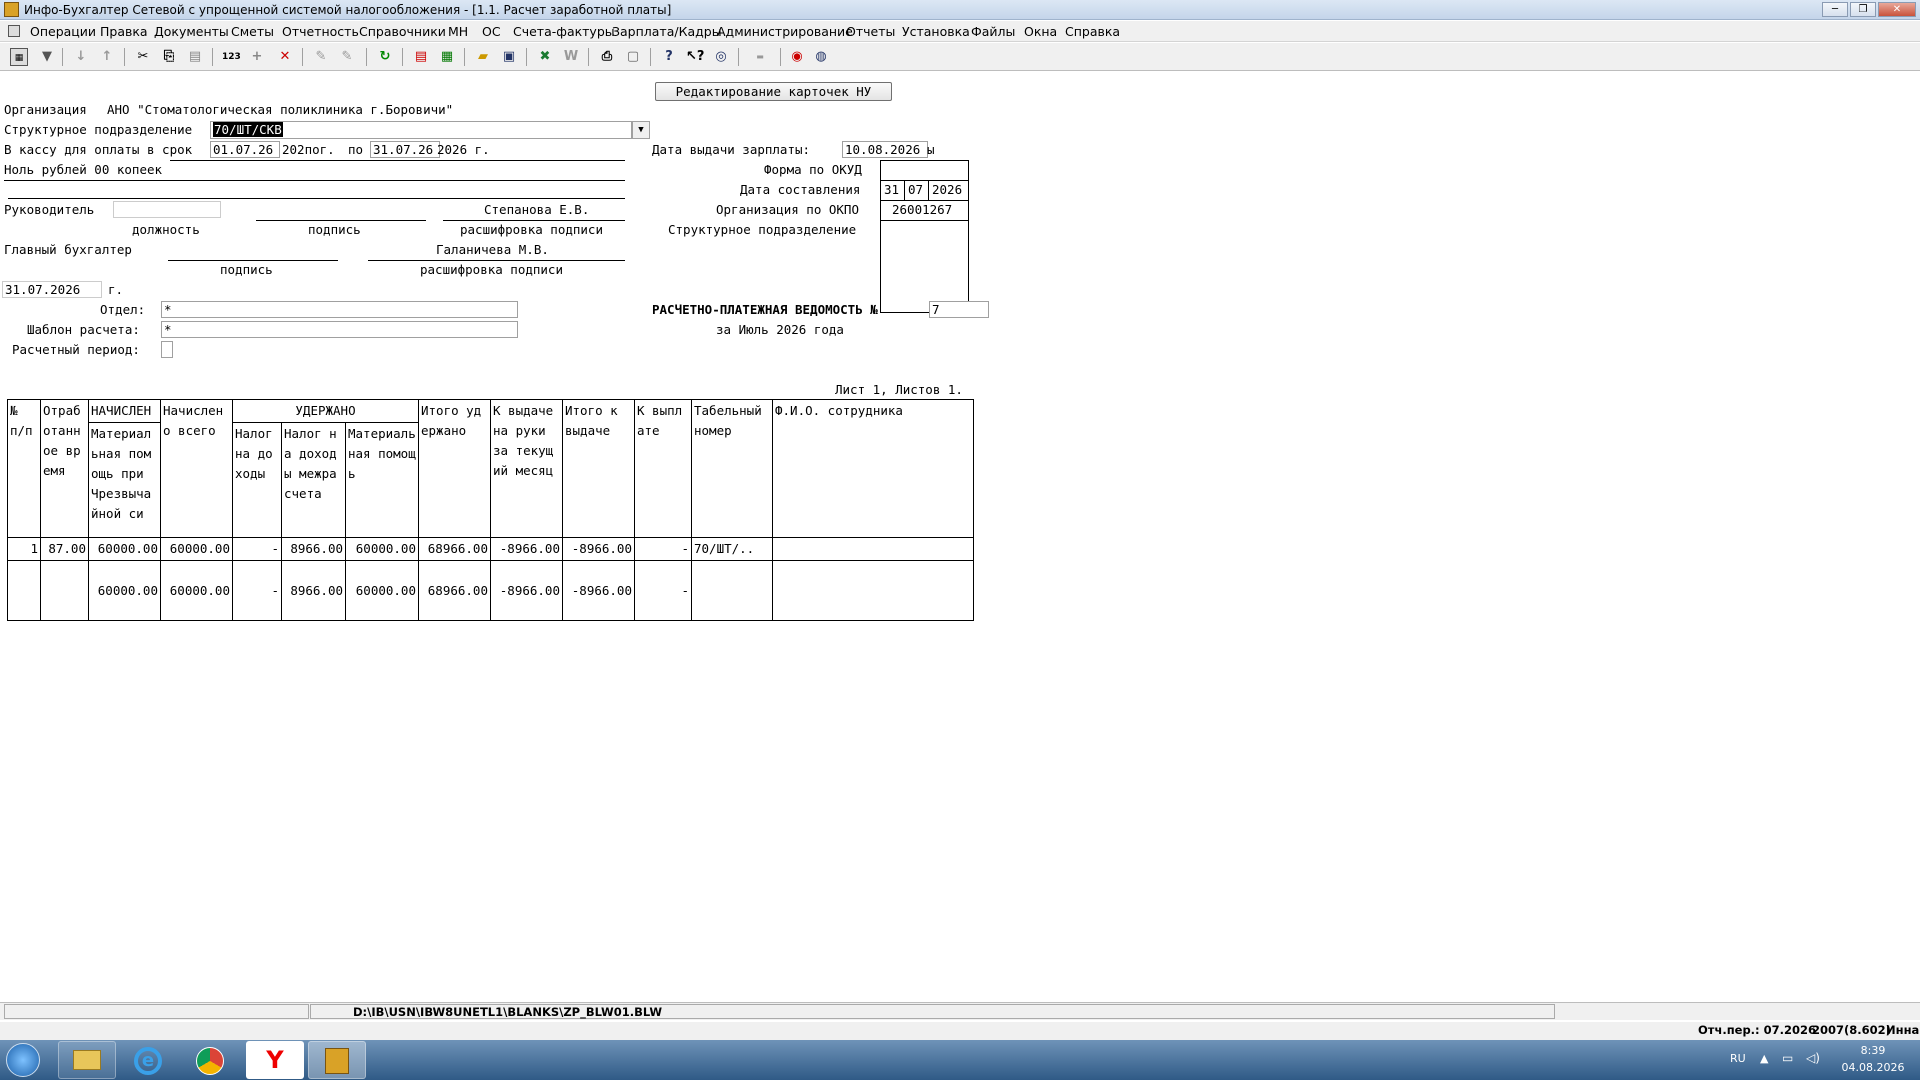  I want to click on file-path: D:\IB\USN\IBW8UNETL1\BLANKS\ZP_BLW01.BLW, so click(932, 1011).